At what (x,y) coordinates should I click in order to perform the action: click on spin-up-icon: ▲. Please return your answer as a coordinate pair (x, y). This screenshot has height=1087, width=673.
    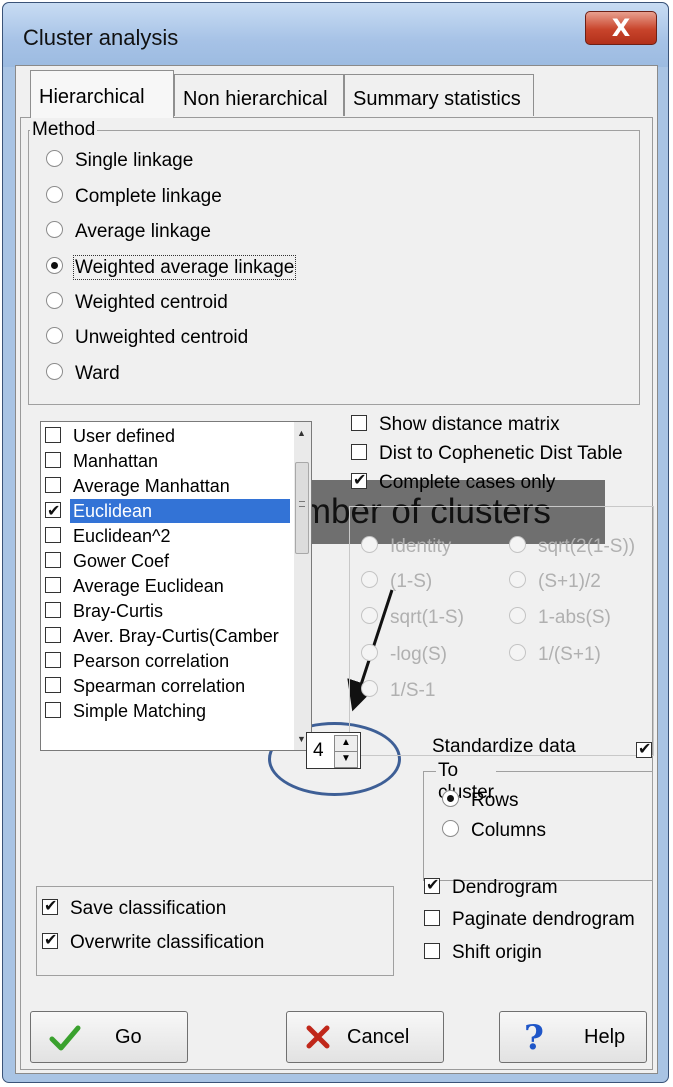
    Looking at the image, I should click on (346, 743).